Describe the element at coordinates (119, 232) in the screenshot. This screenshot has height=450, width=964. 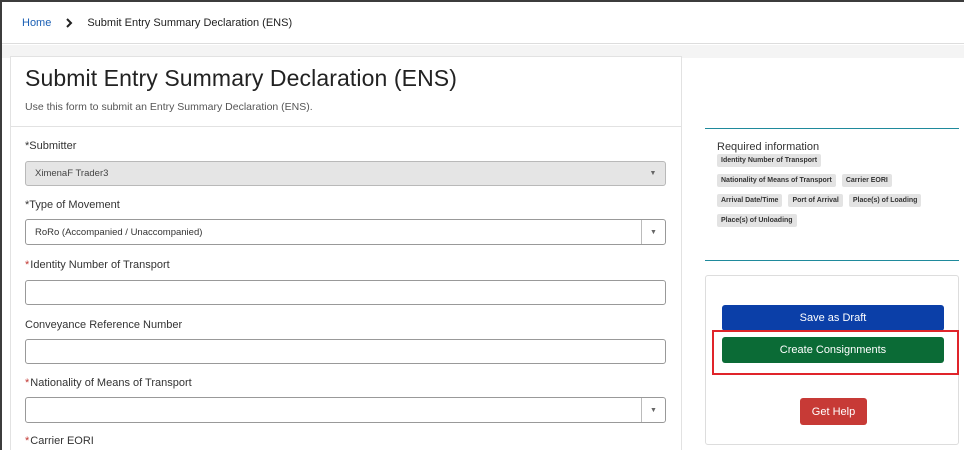
I see `type-of-movement-value: RoRo (Accompanied / Unaccompanied)` at that location.